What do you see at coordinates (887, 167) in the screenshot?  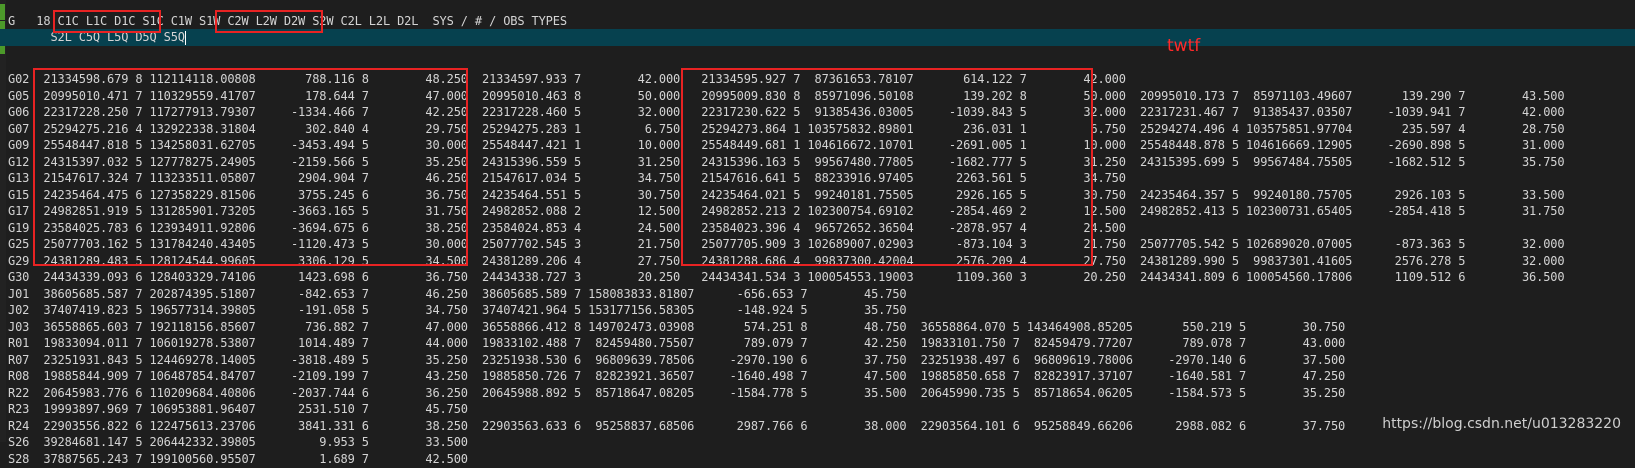 I see `highlight-box-c2w-columns` at bounding box center [887, 167].